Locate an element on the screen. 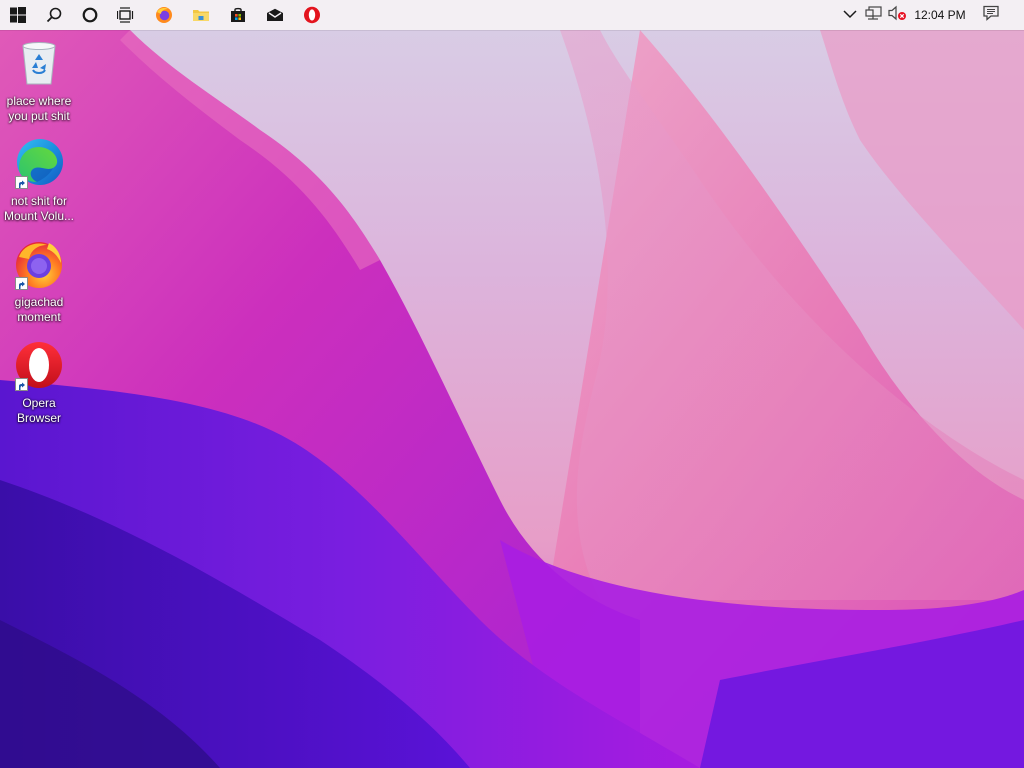 The width and height of the screenshot is (1024, 768). mail-icon is located at coordinates (275, 15).